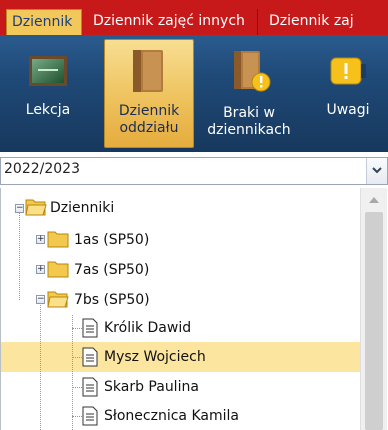  What do you see at coordinates (48, 71) in the screenshot?
I see `chalkboard-icon` at bounding box center [48, 71].